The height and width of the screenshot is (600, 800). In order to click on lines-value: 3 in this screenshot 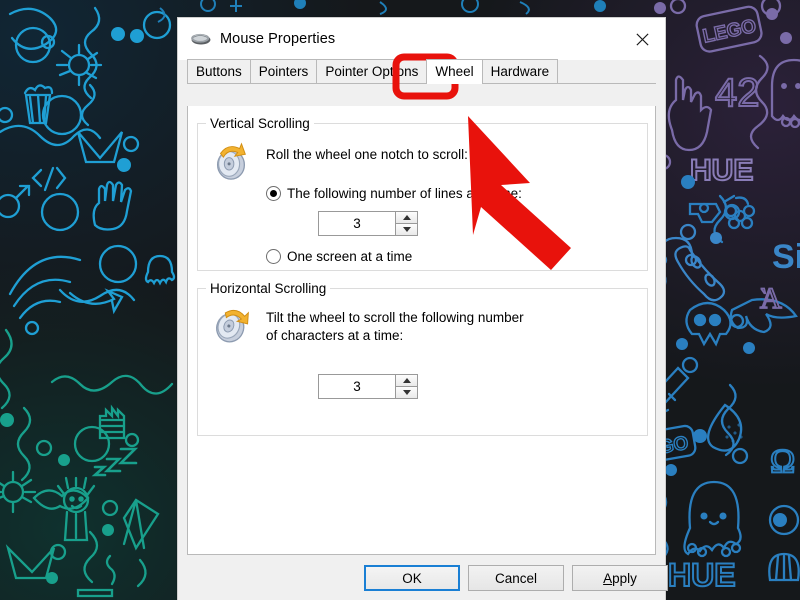, I will do `click(356, 223)`.